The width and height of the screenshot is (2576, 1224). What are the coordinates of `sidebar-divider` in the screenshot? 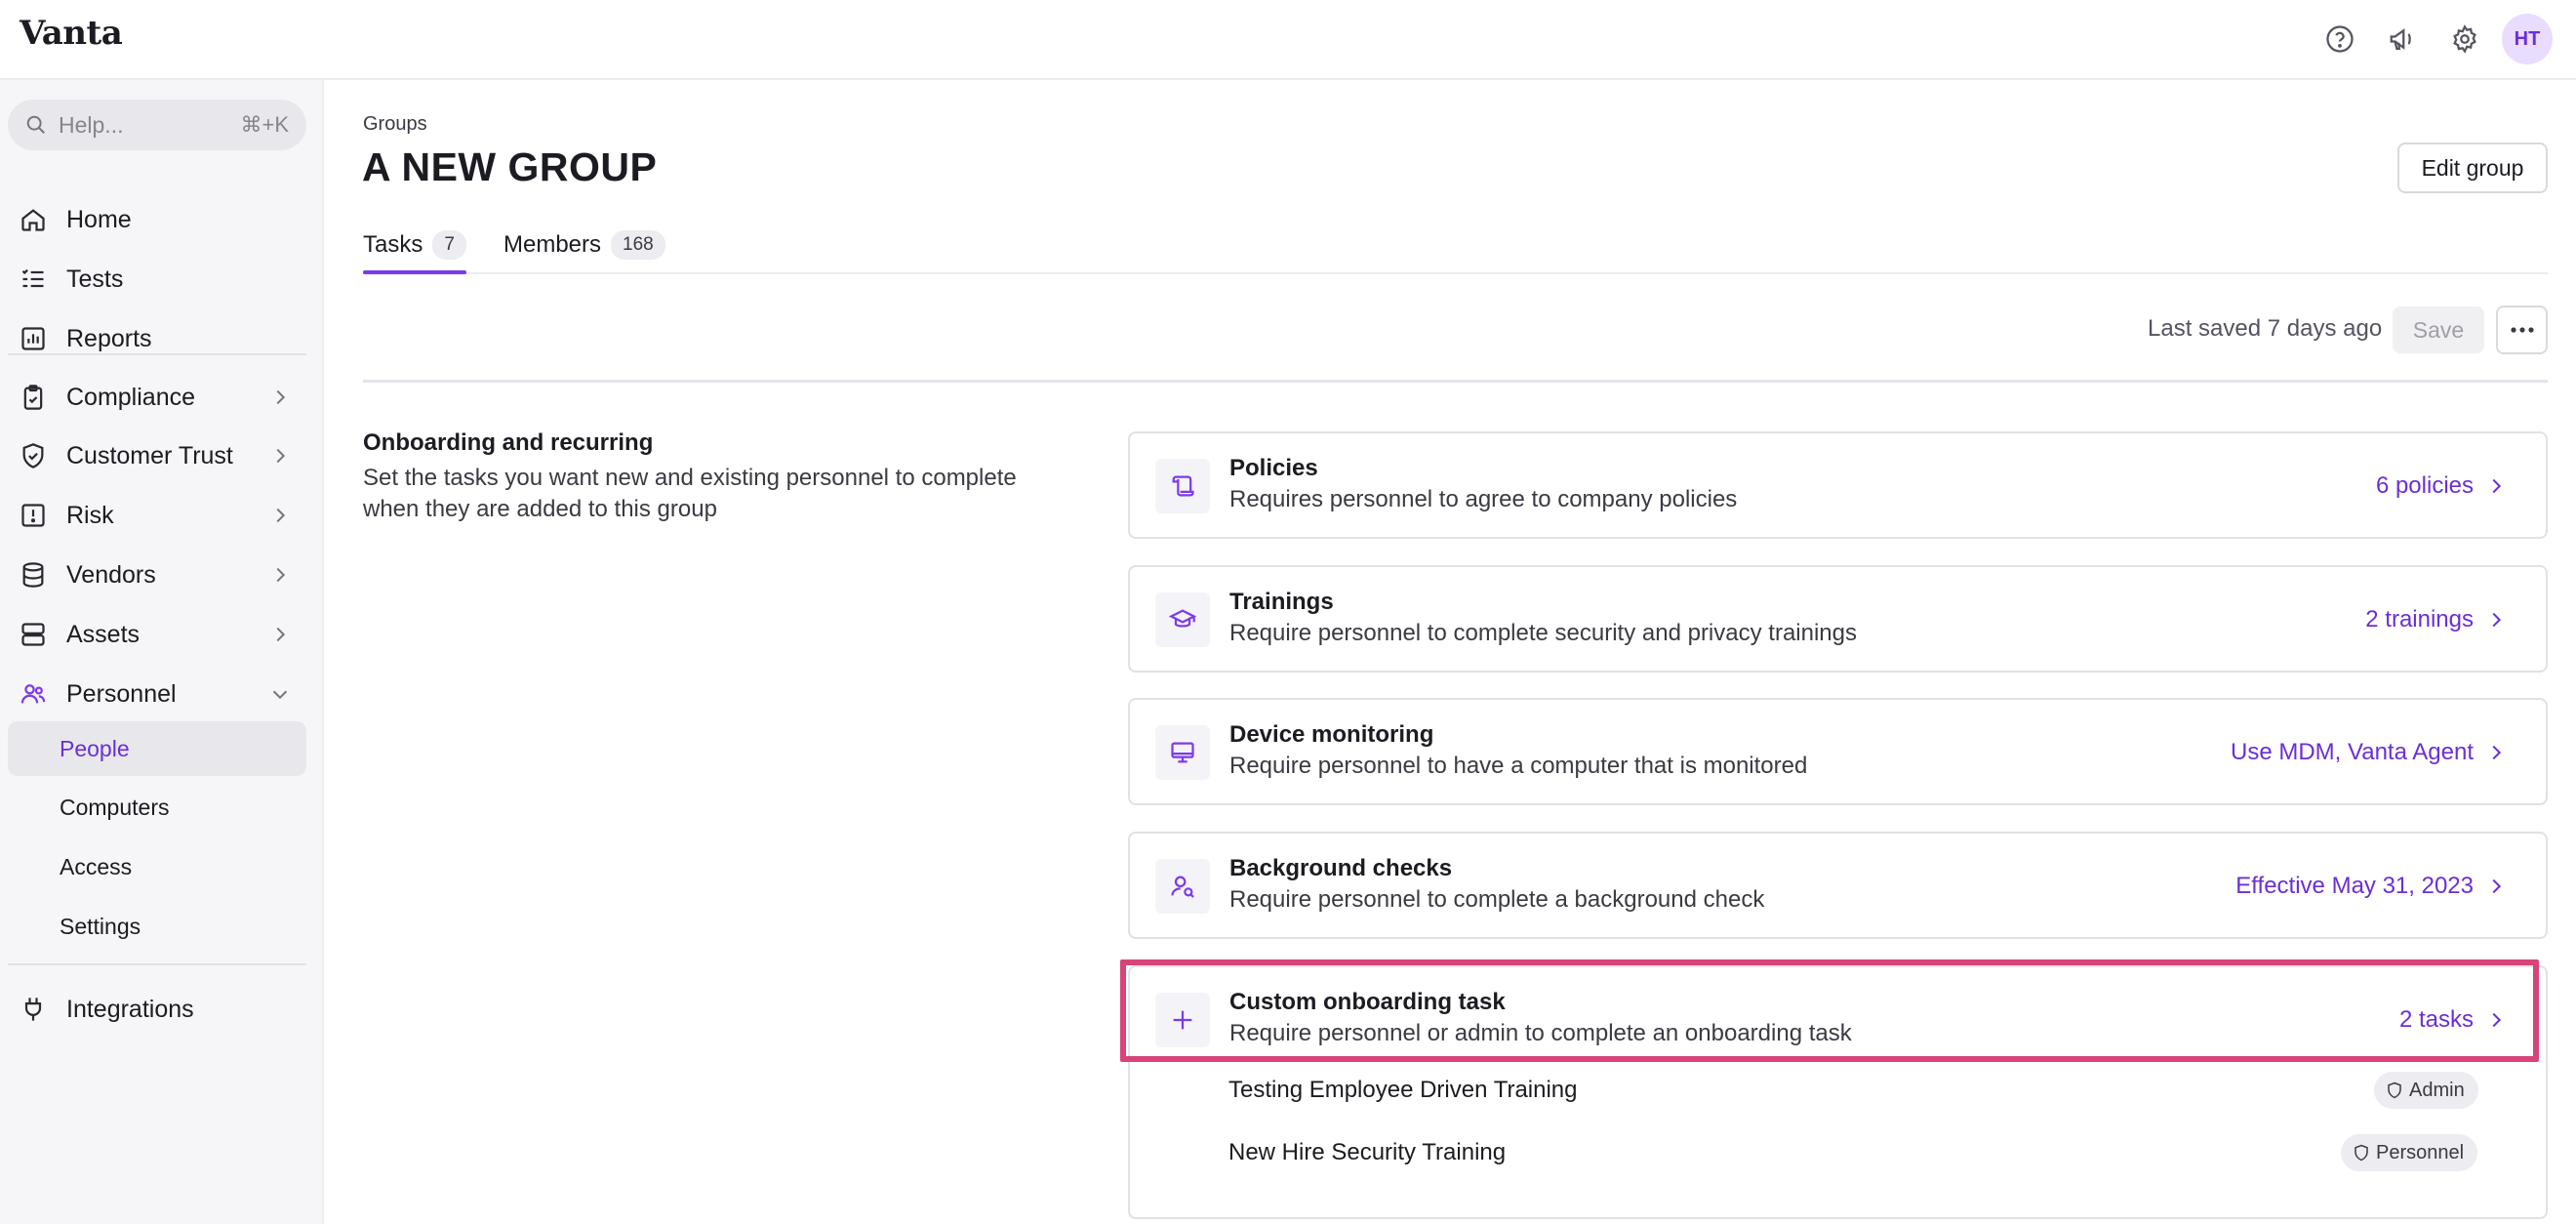 It's located at (157, 354).